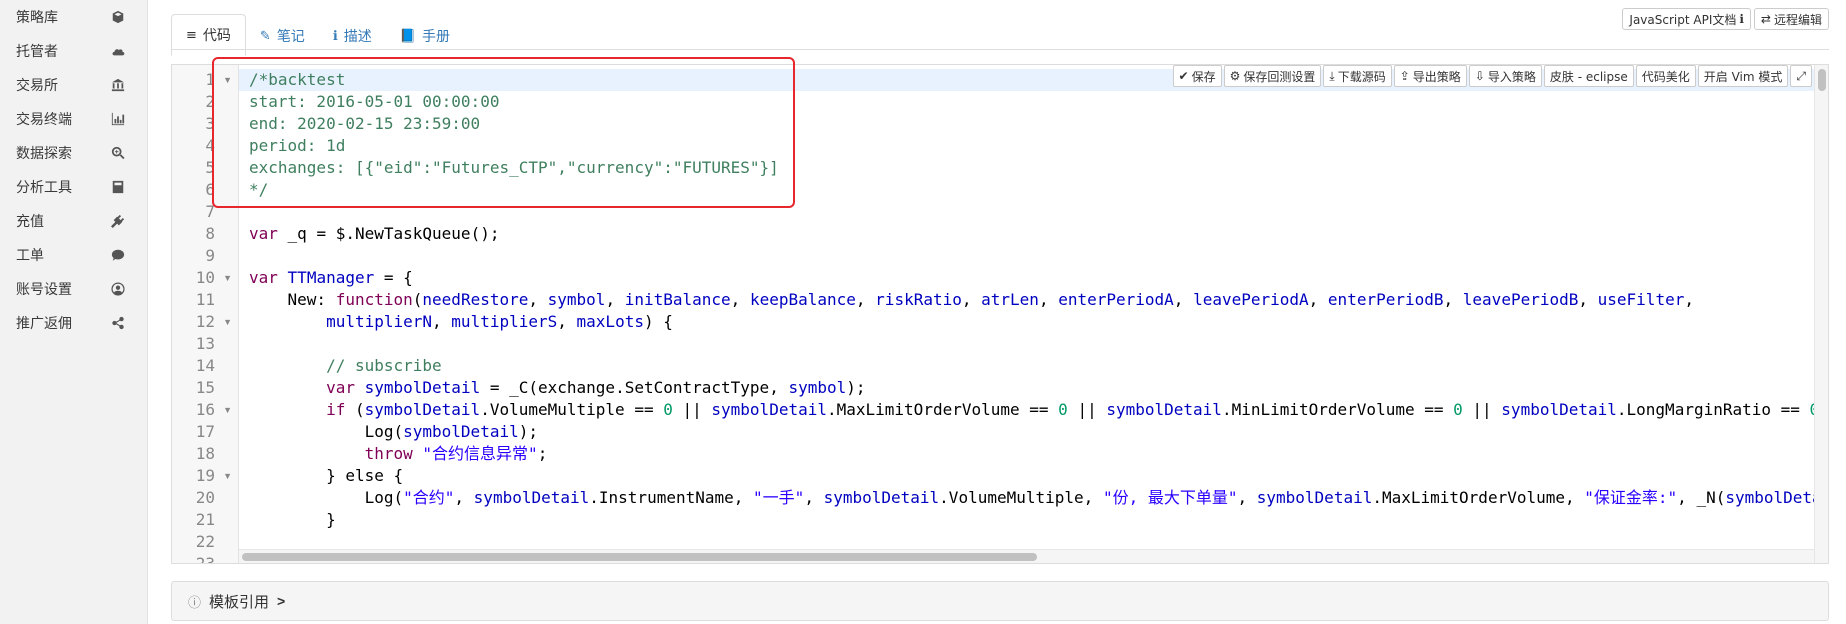 The height and width of the screenshot is (624, 1846). What do you see at coordinates (1183, 76) in the screenshot?
I see `check-icon: ✔` at bounding box center [1183, 76].